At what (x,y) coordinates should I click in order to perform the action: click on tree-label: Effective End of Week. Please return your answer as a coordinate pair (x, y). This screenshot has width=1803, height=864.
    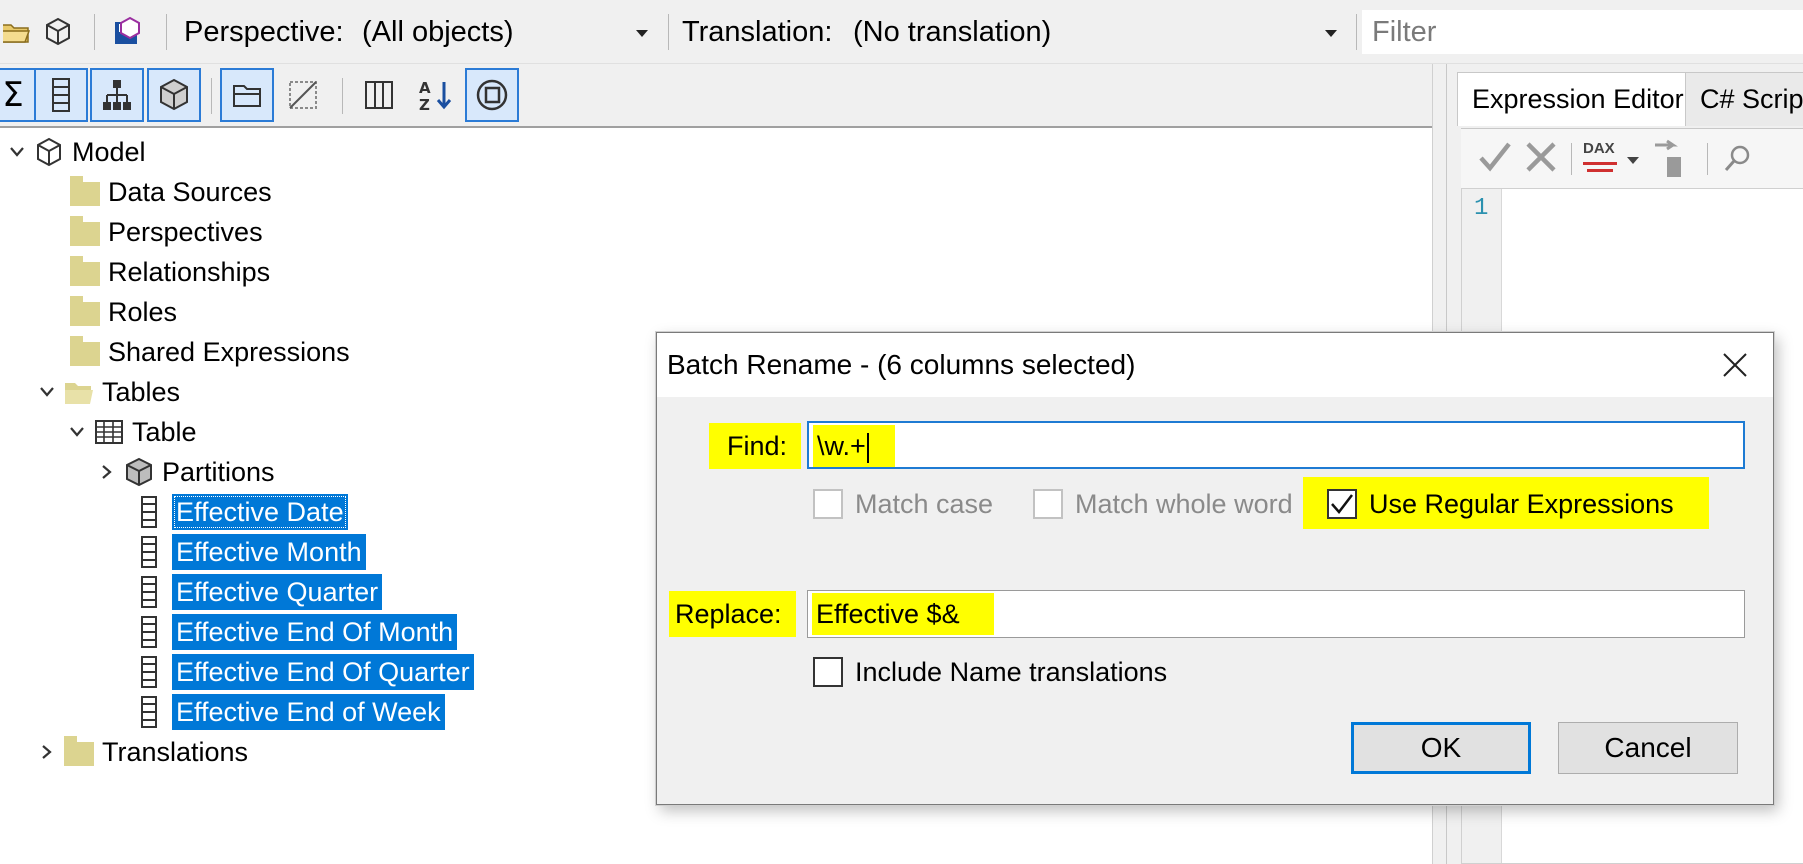
    Looking at the image, I should click on (308, 712).